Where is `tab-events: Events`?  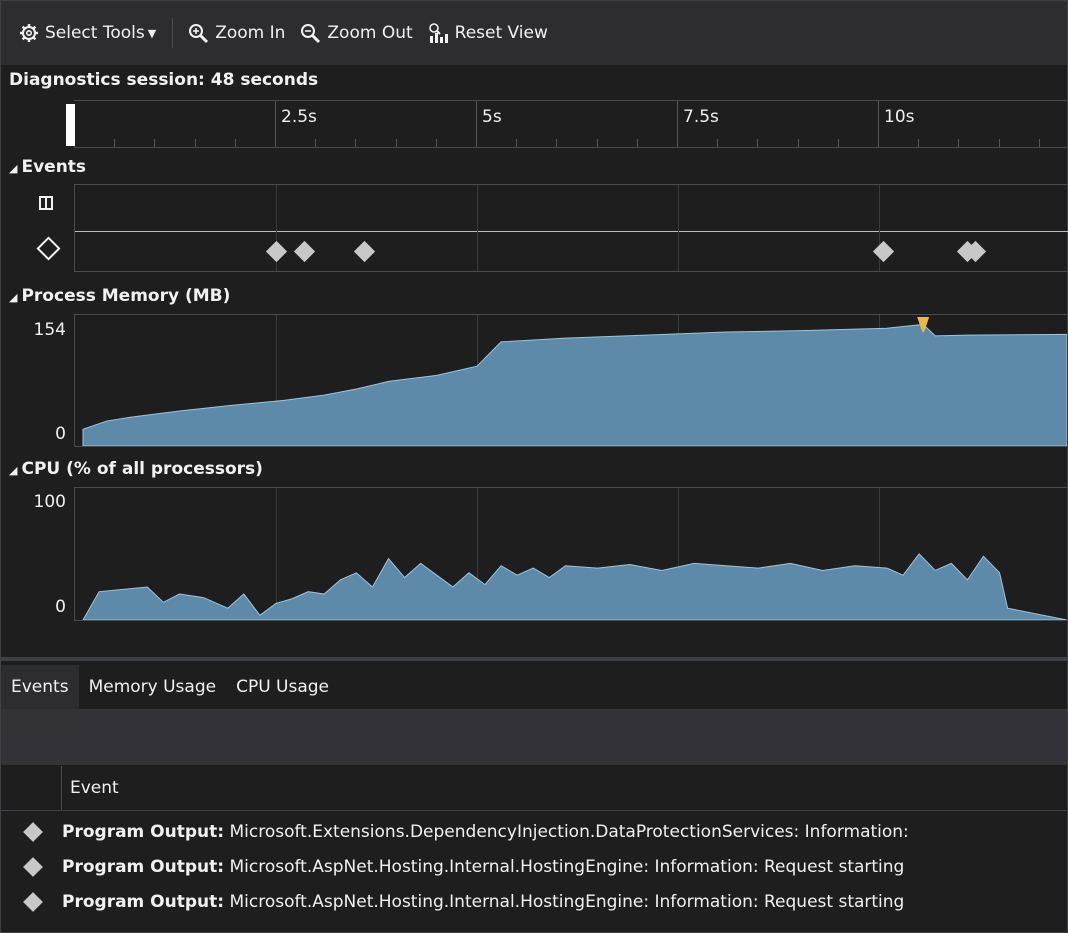 tab-events: Events is located at coordinates (40, 687).